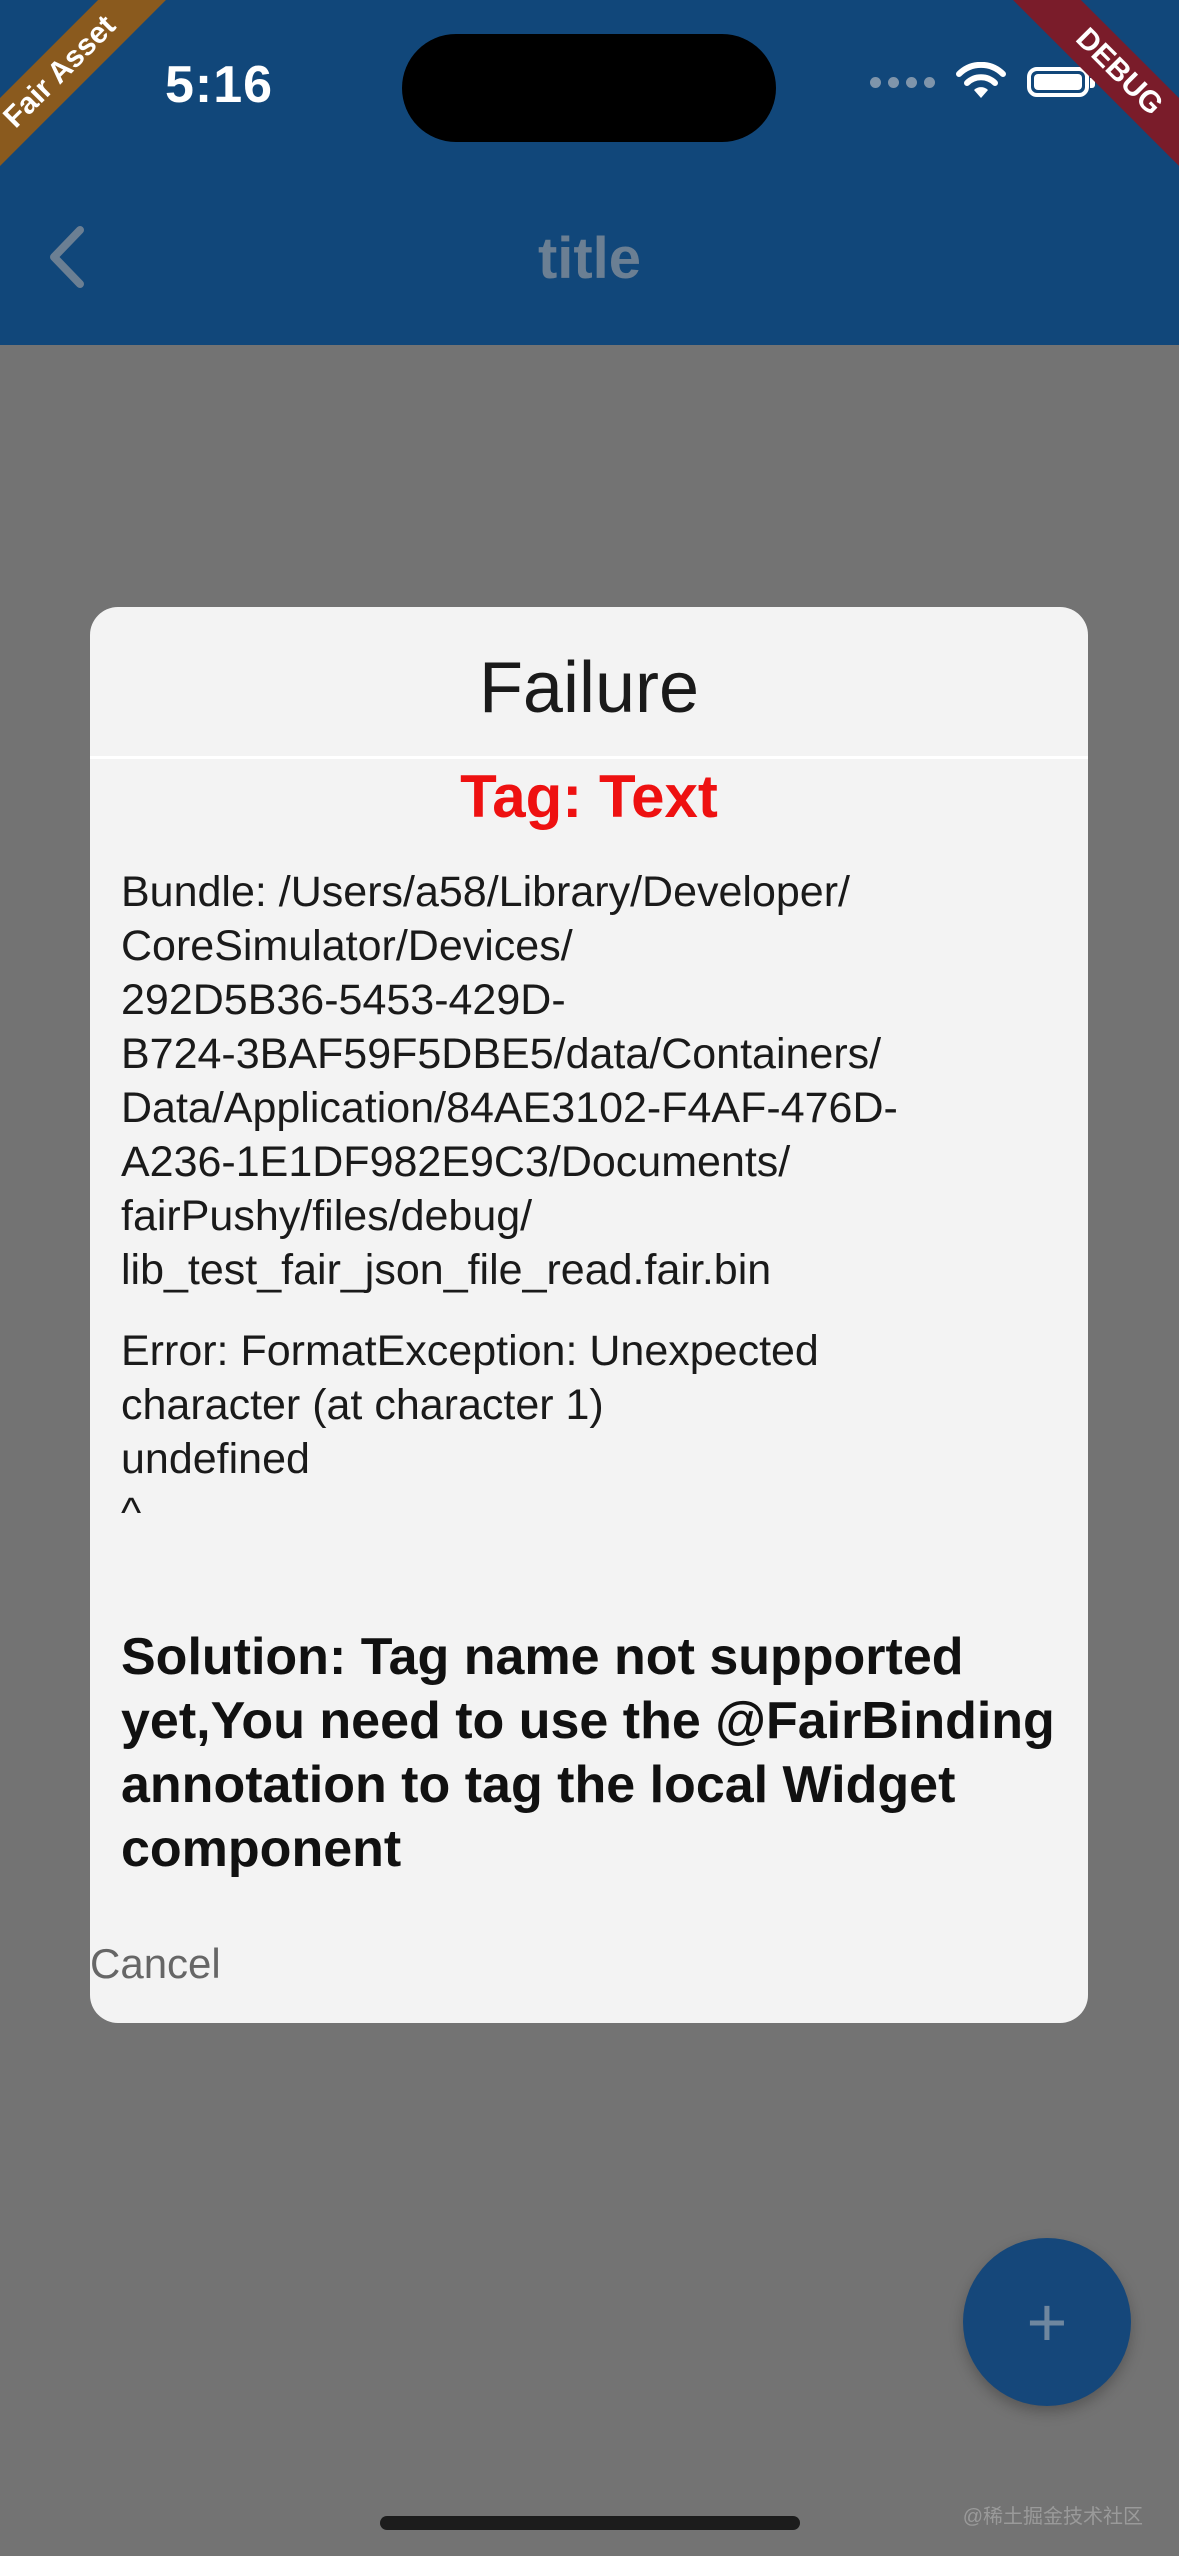  I want to click on status-icons, so click(982, 82).